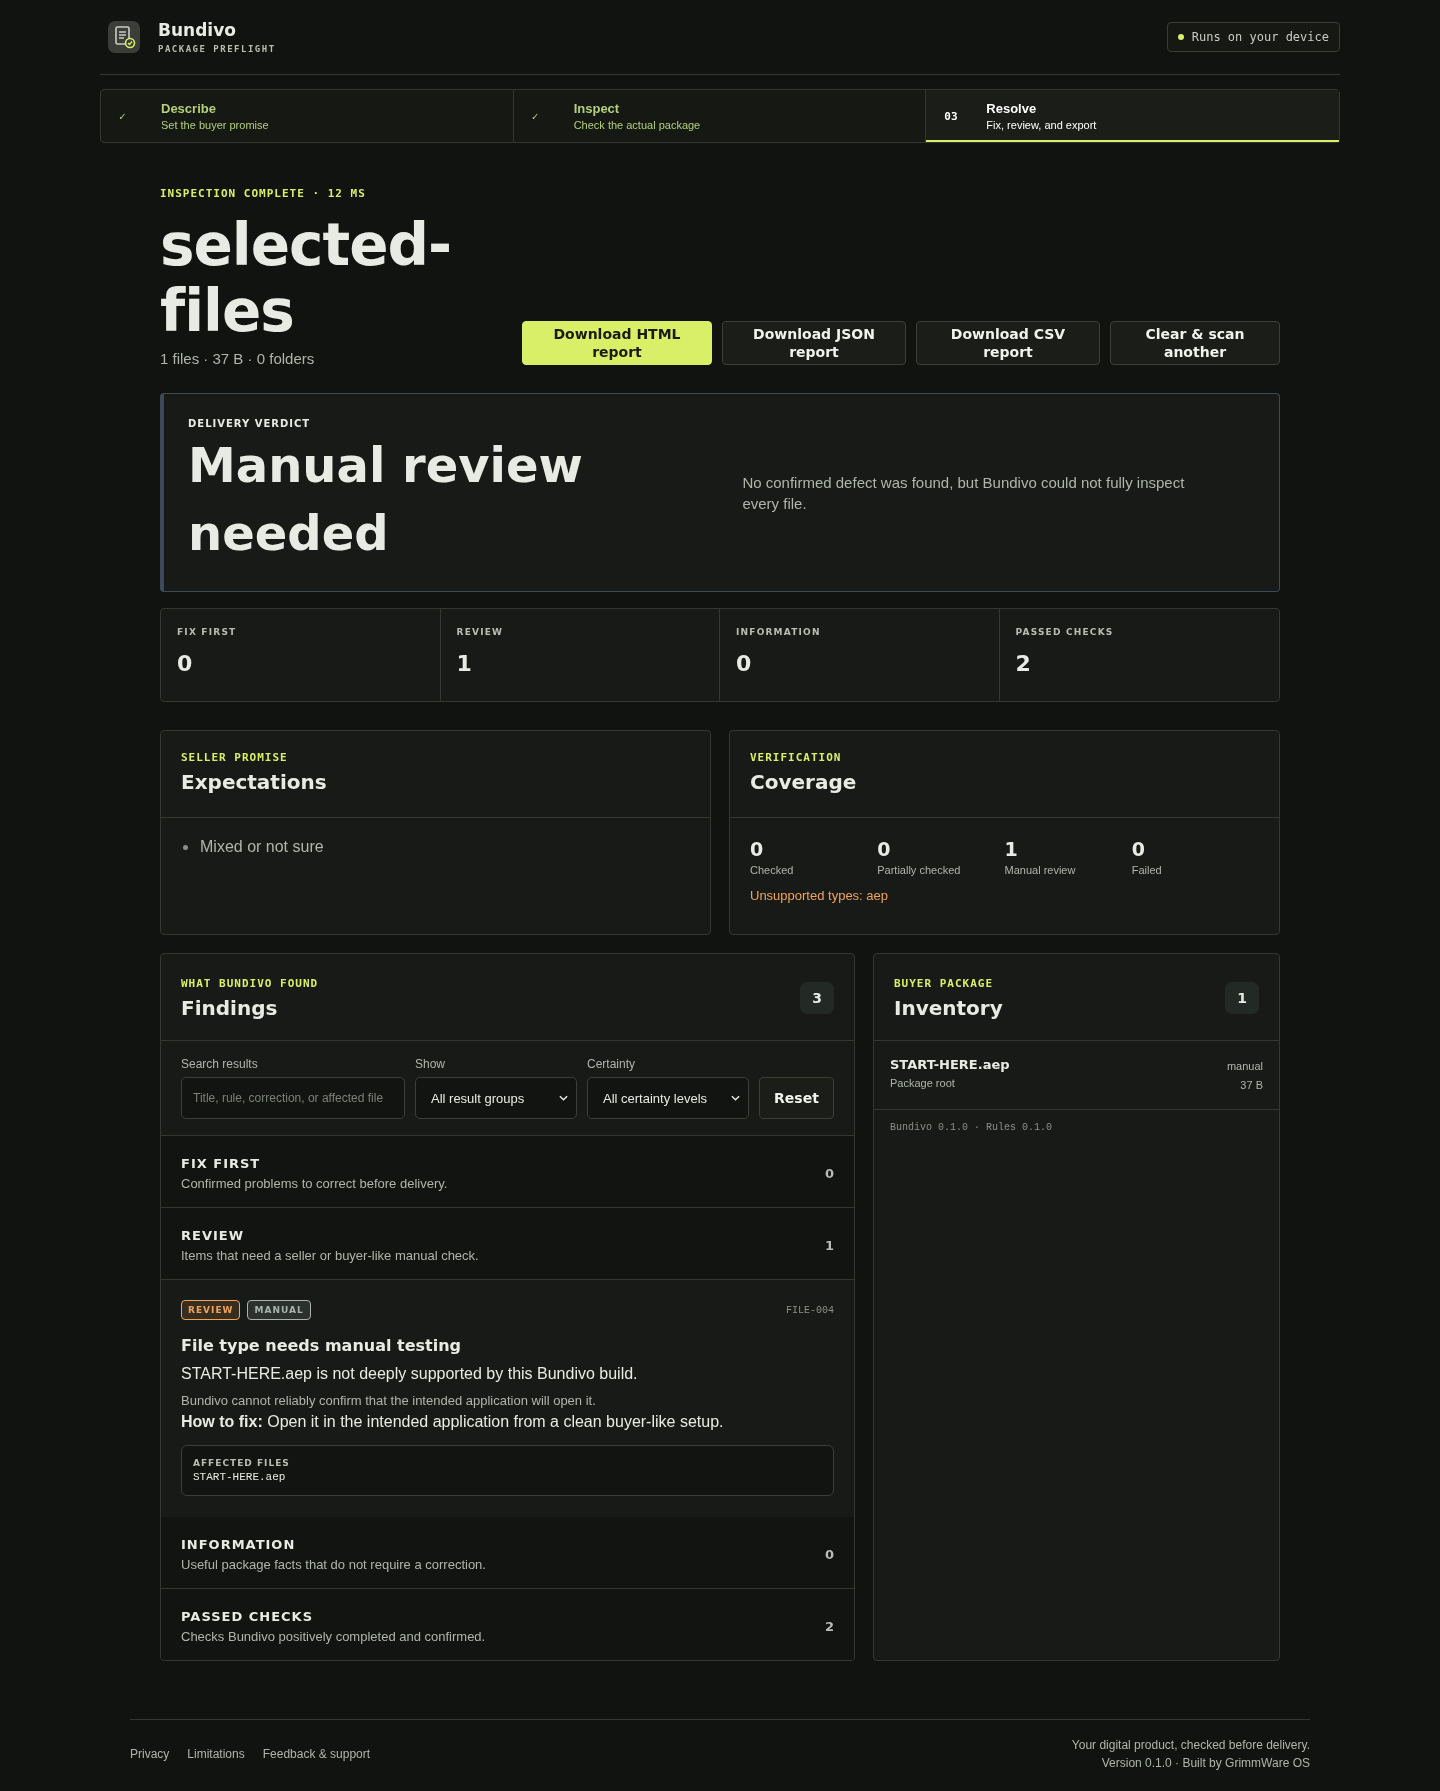 The width and height of the screenshot is (1440, 1791). What do you see at coordinates (220, 1064) in the screenshot?
I see `field-label: Search results` at bounding box center [220, 1064].